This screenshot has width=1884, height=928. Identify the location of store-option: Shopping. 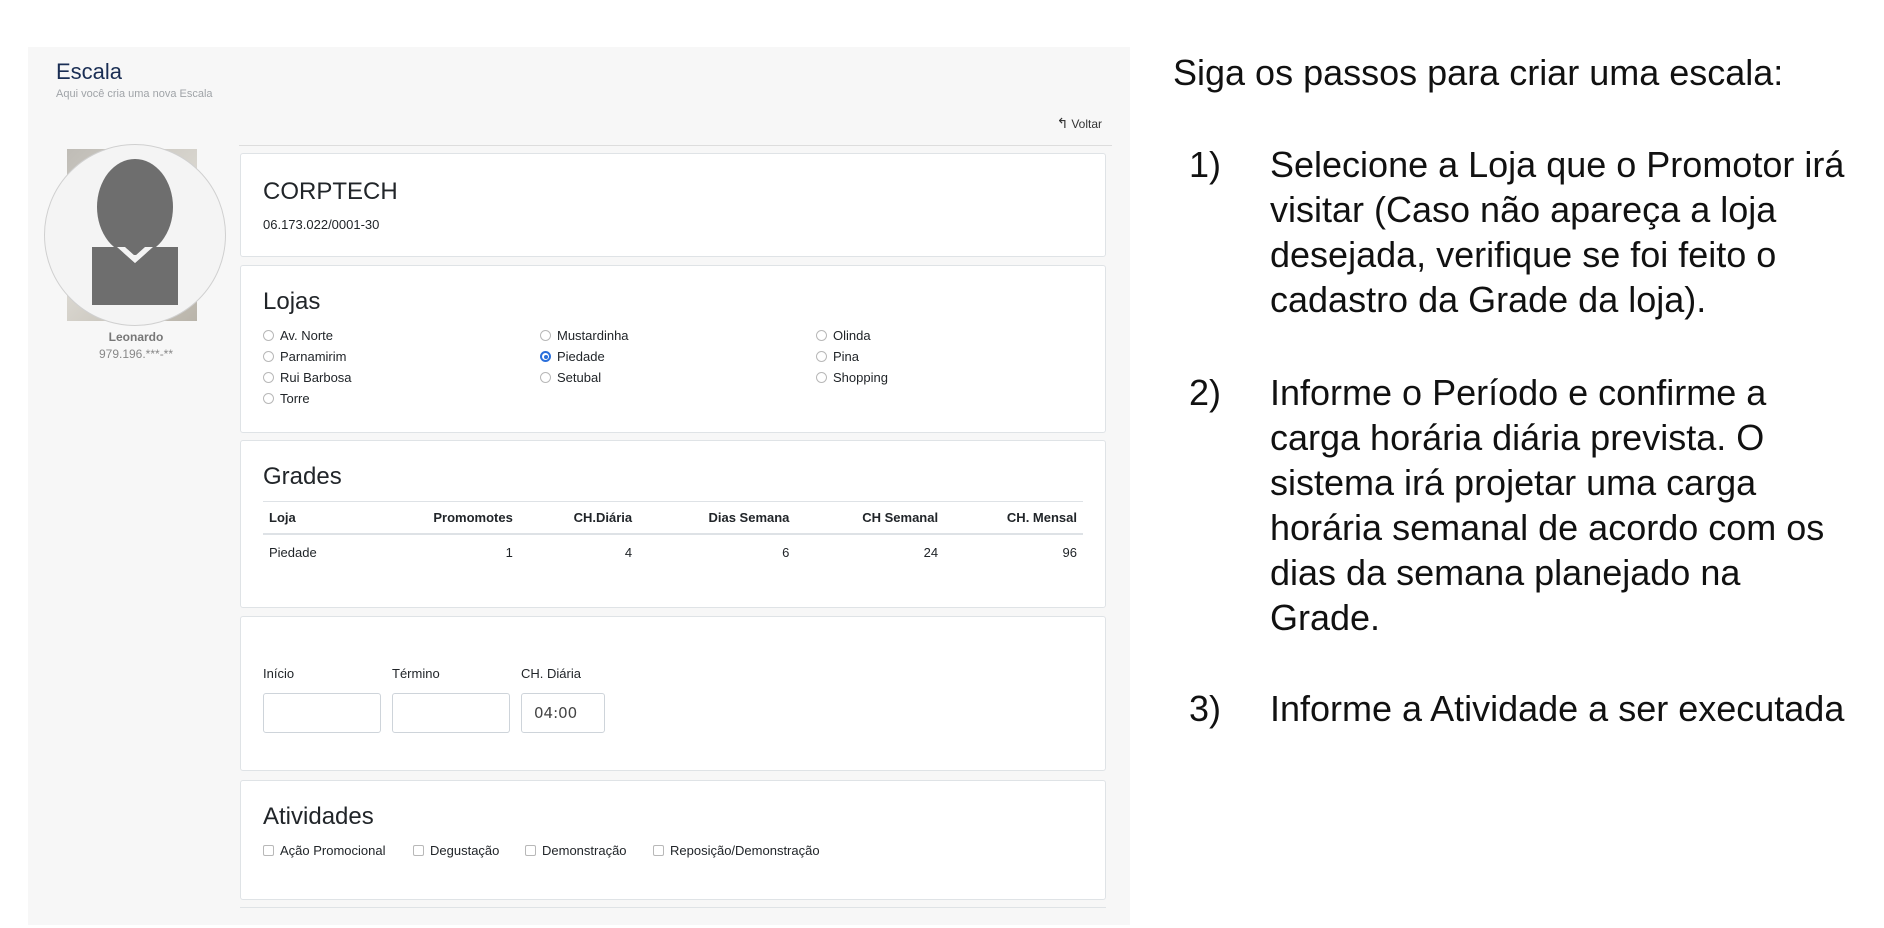
(852, 377).